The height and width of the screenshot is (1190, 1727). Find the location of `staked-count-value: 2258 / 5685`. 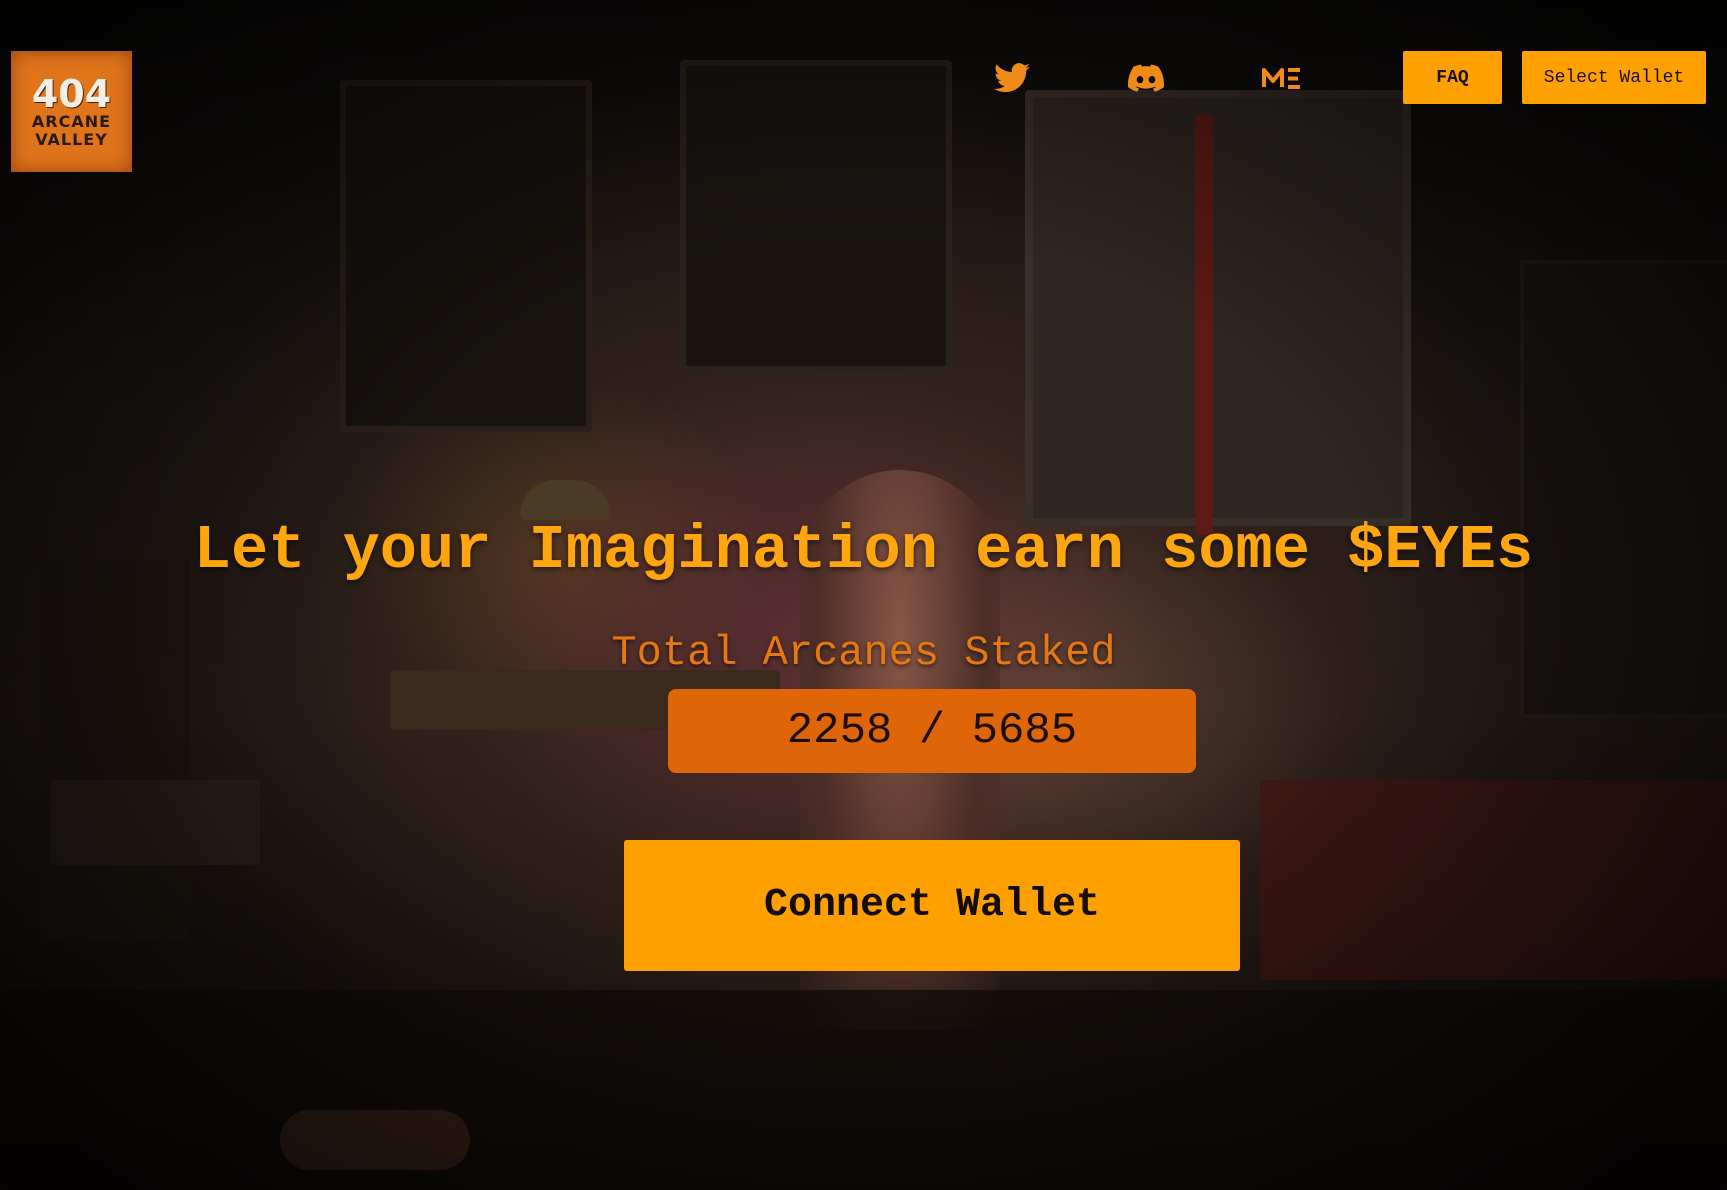

staked-count-value: 2258 / 5685 is located at coordinates (932, 731).